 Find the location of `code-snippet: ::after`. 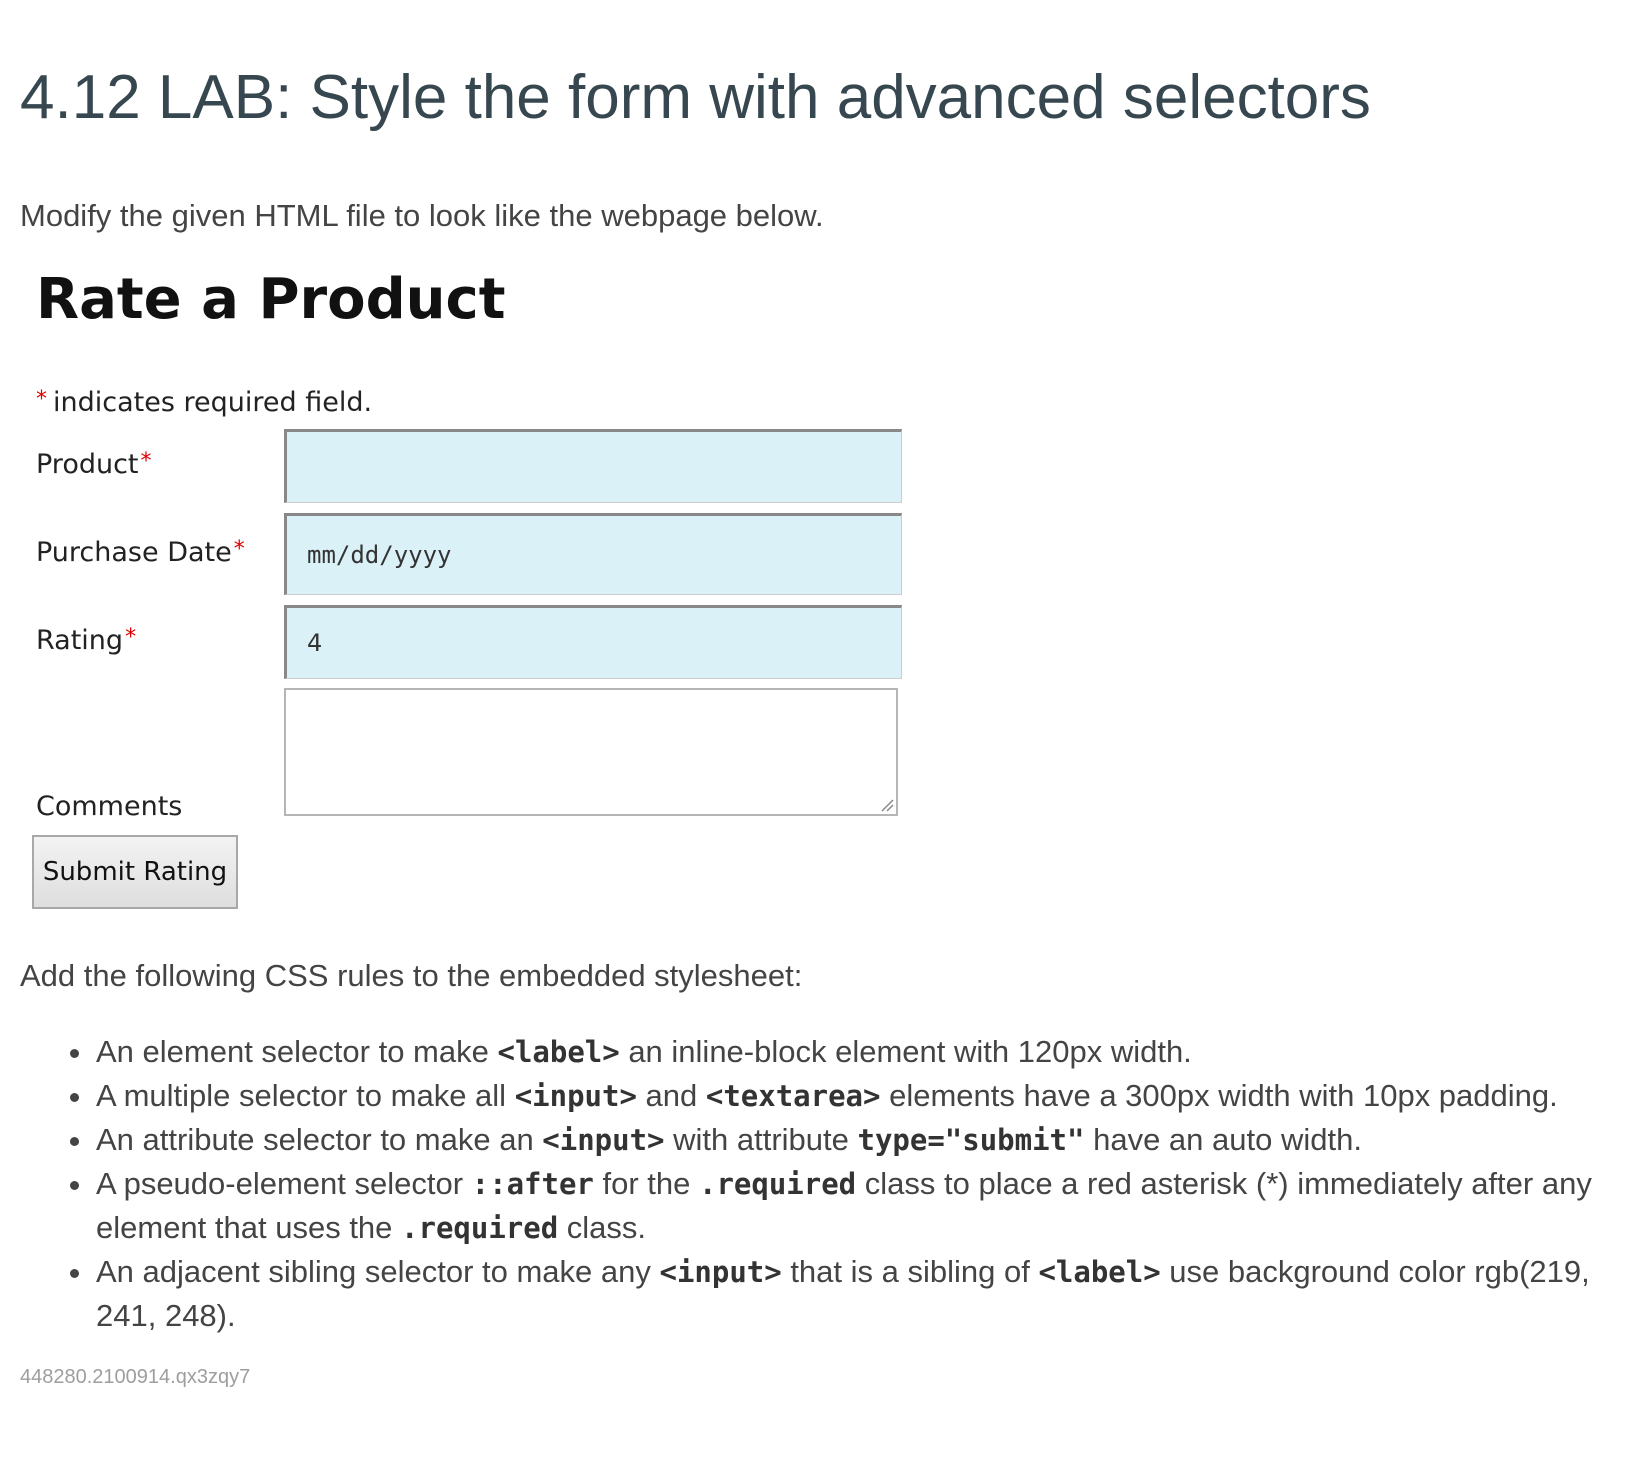

code-snippet: ::after is located at coordinates (532, 1184).